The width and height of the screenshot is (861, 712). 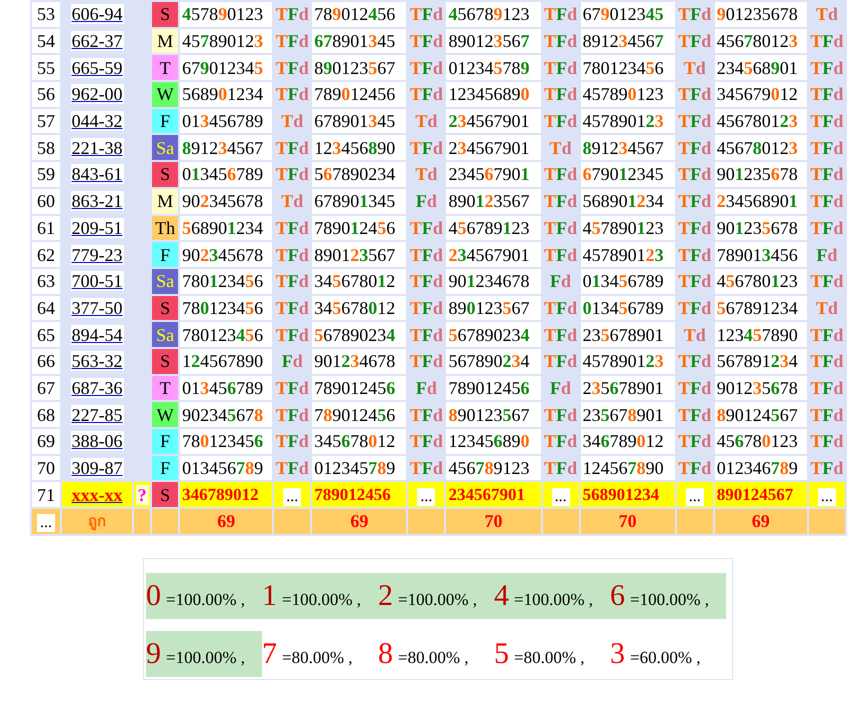 What do you see at coordinates (540, 654) in the screenshot?
I see `legend-item: 5 =80.00% ,` at bounding box center [540, 654].